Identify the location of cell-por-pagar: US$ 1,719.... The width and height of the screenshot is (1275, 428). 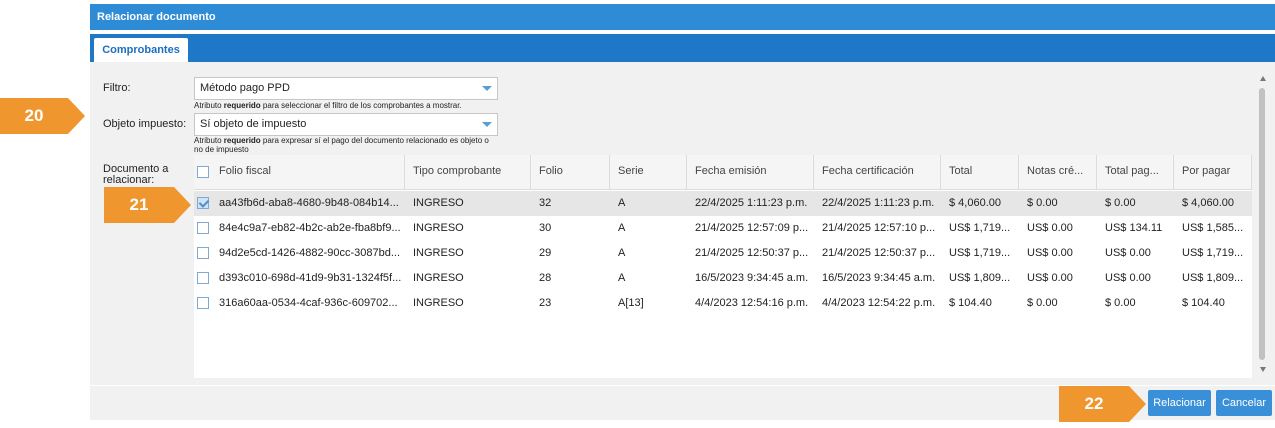
(1213, 253).